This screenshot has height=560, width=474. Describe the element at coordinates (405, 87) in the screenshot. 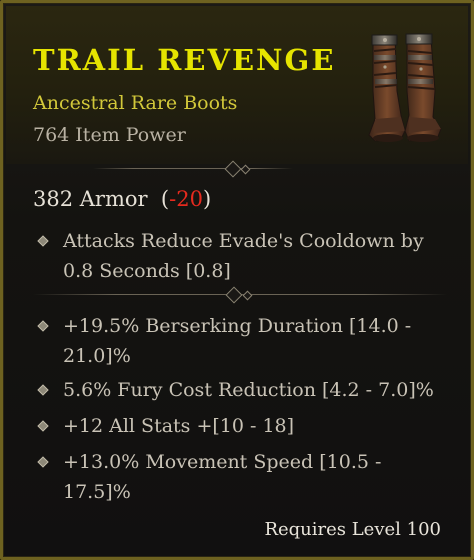

I see `boots-icon` at that location.